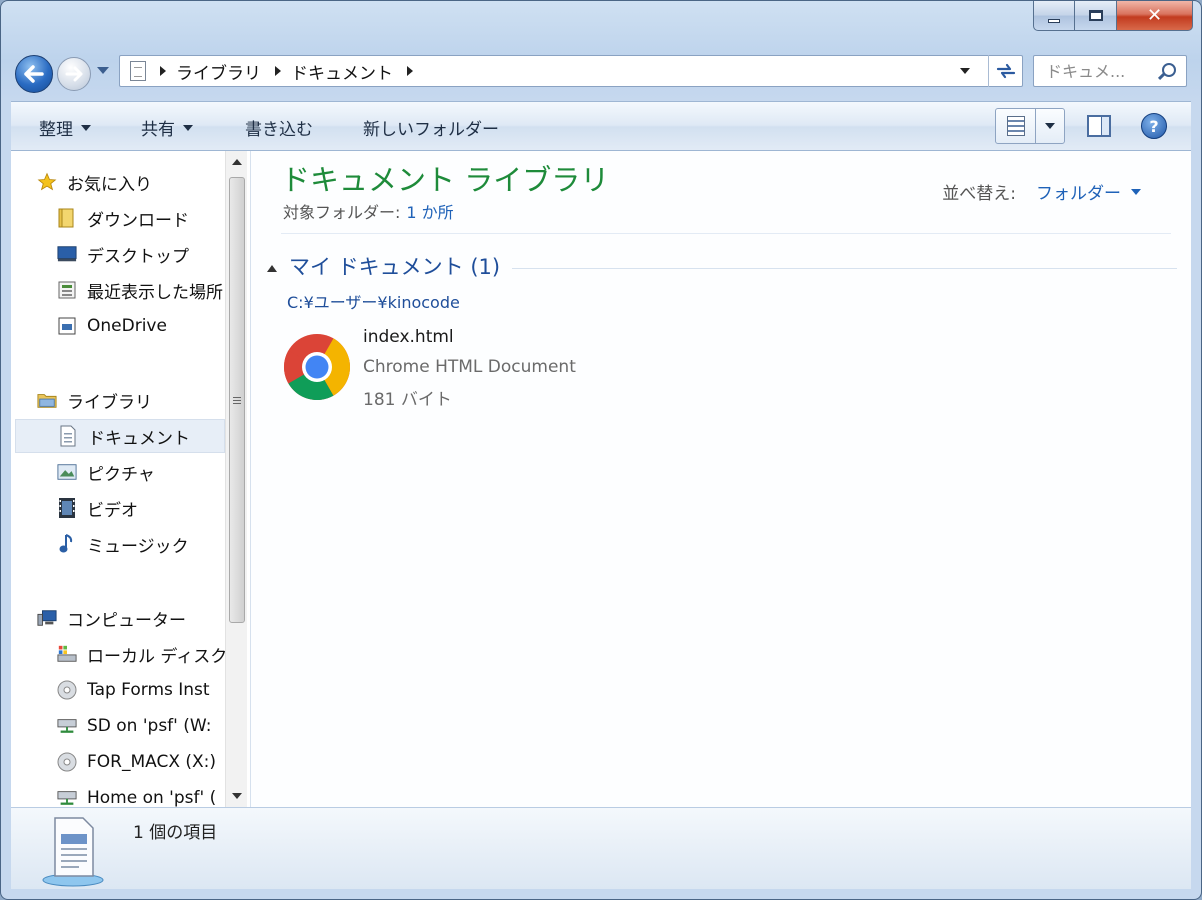 The width and height of the screenshot is (1202, 900). I want to click on preview-pane-icon, so click(1099, 126).